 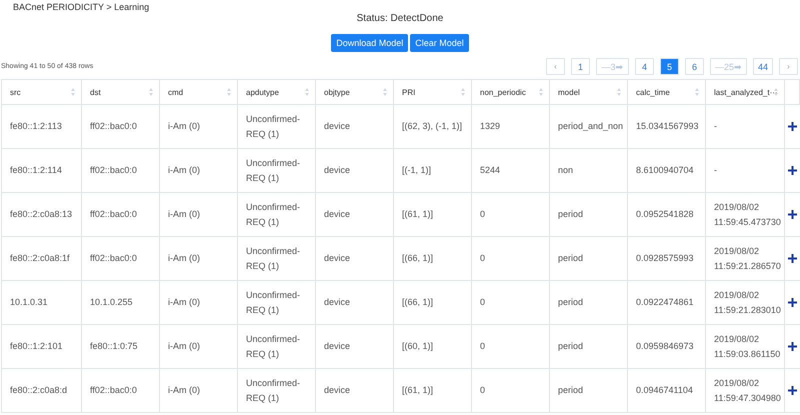 What do you see at coordinates (511, 170) in the screenshot?
I see `table-cell: 5244` at bounding box center [511, 170].